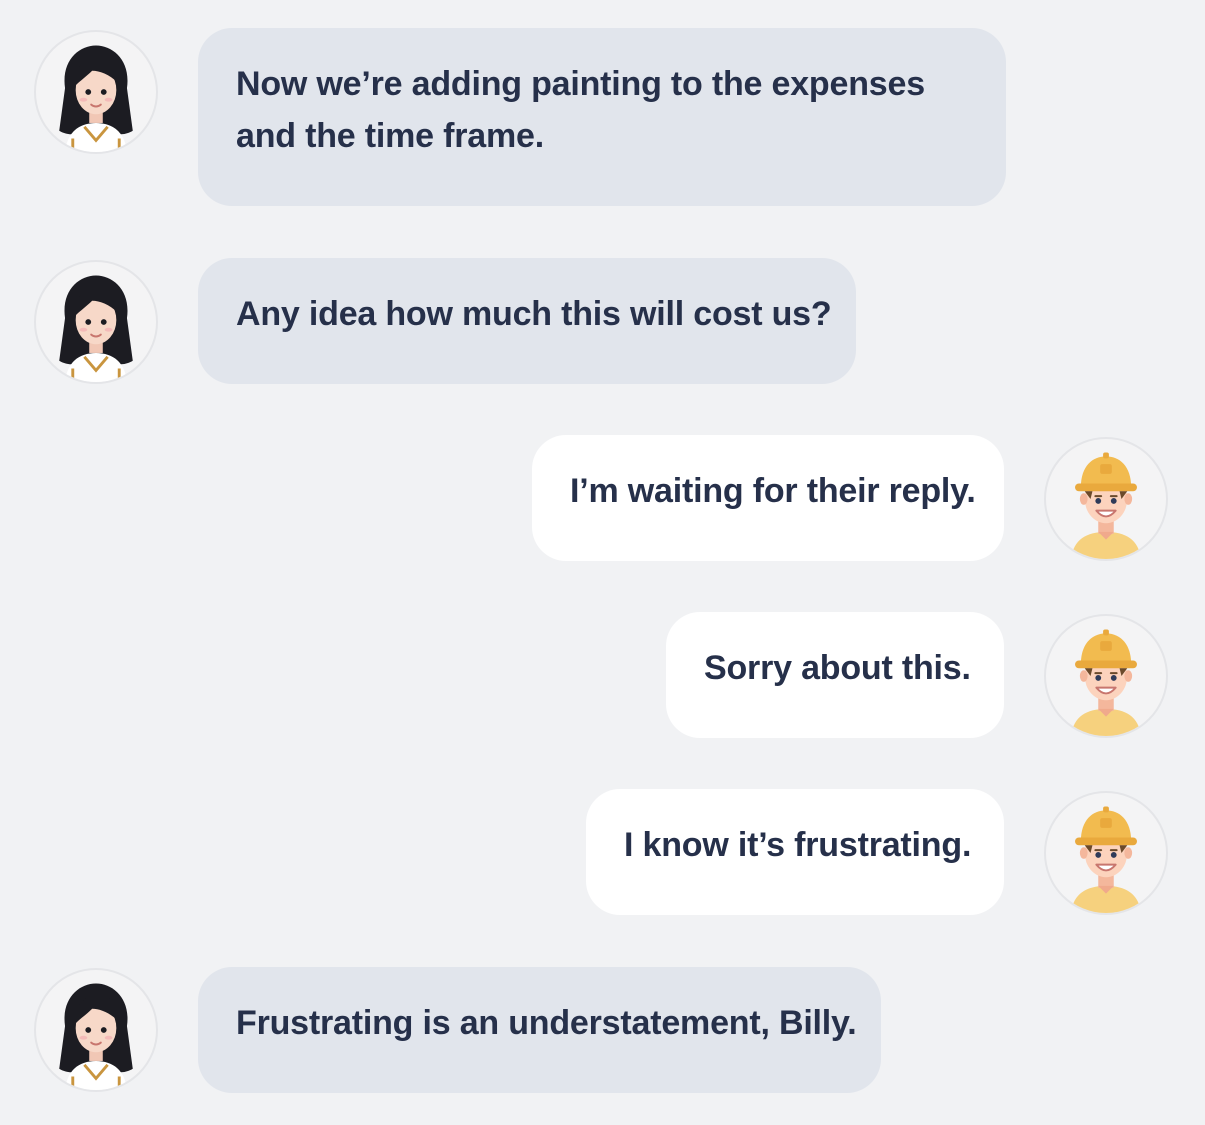 The image size is (1205, 1125). What do you see at coordinates (835, 675) in the screenshot?
I see `outgoing-message-bubble: Sorry about this.` at bounding box center [835, 675].